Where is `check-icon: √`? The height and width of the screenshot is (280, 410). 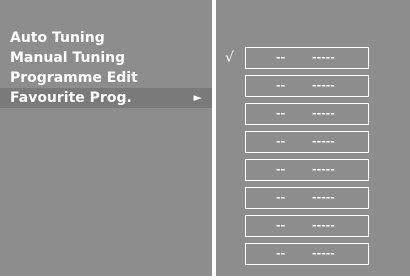 check-icon: √ is located at coordinates (229, 58).